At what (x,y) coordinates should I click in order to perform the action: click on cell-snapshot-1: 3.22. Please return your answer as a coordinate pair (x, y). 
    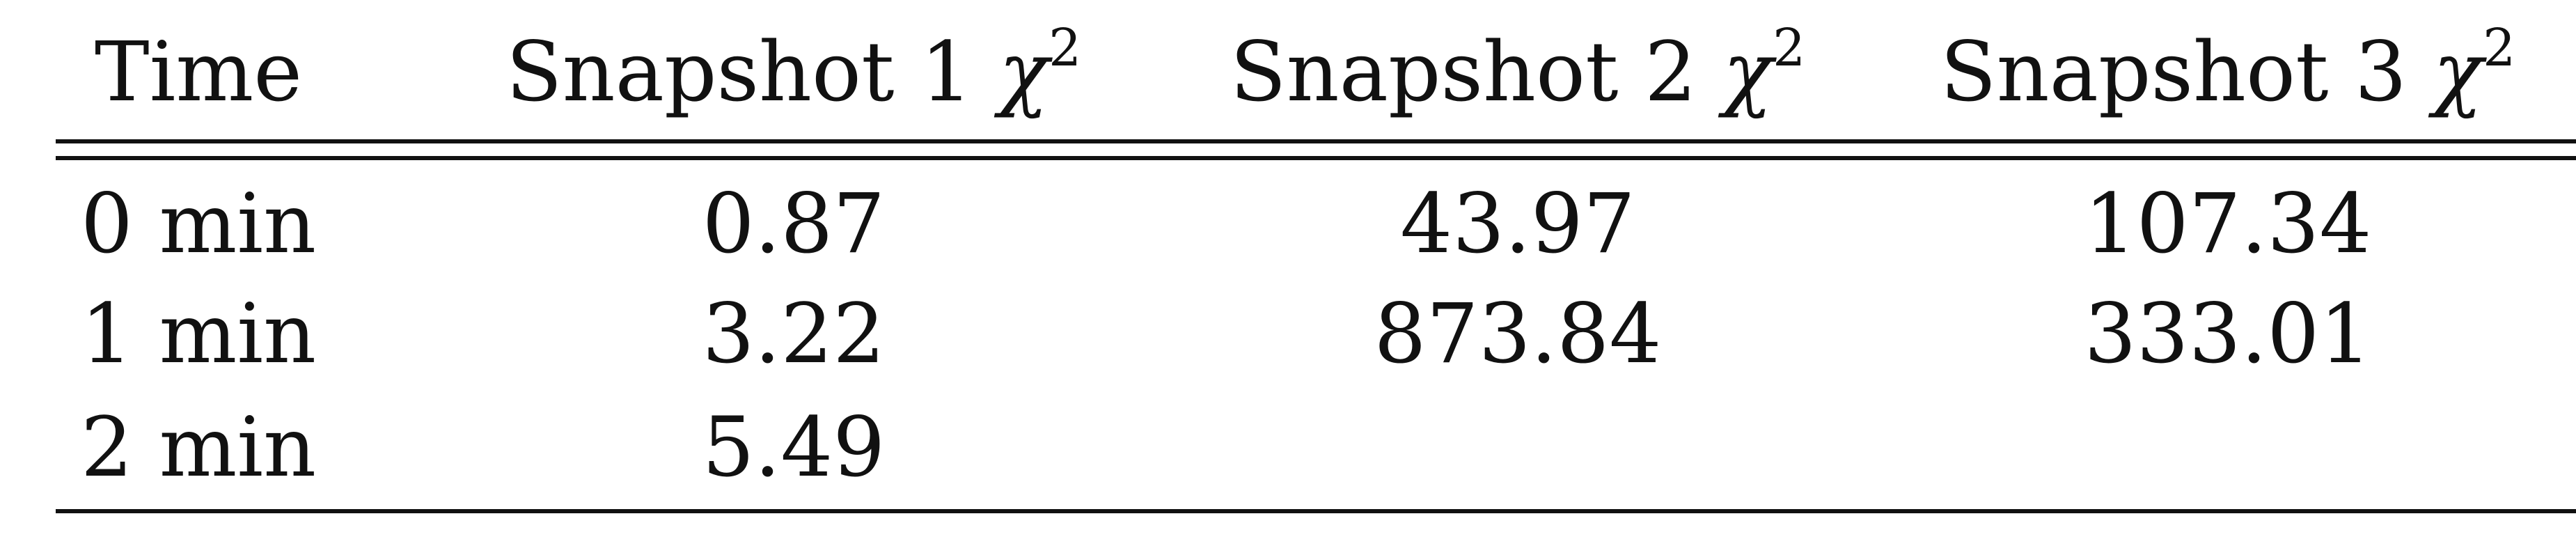
    Looking at the image, I should click on (794, 334).